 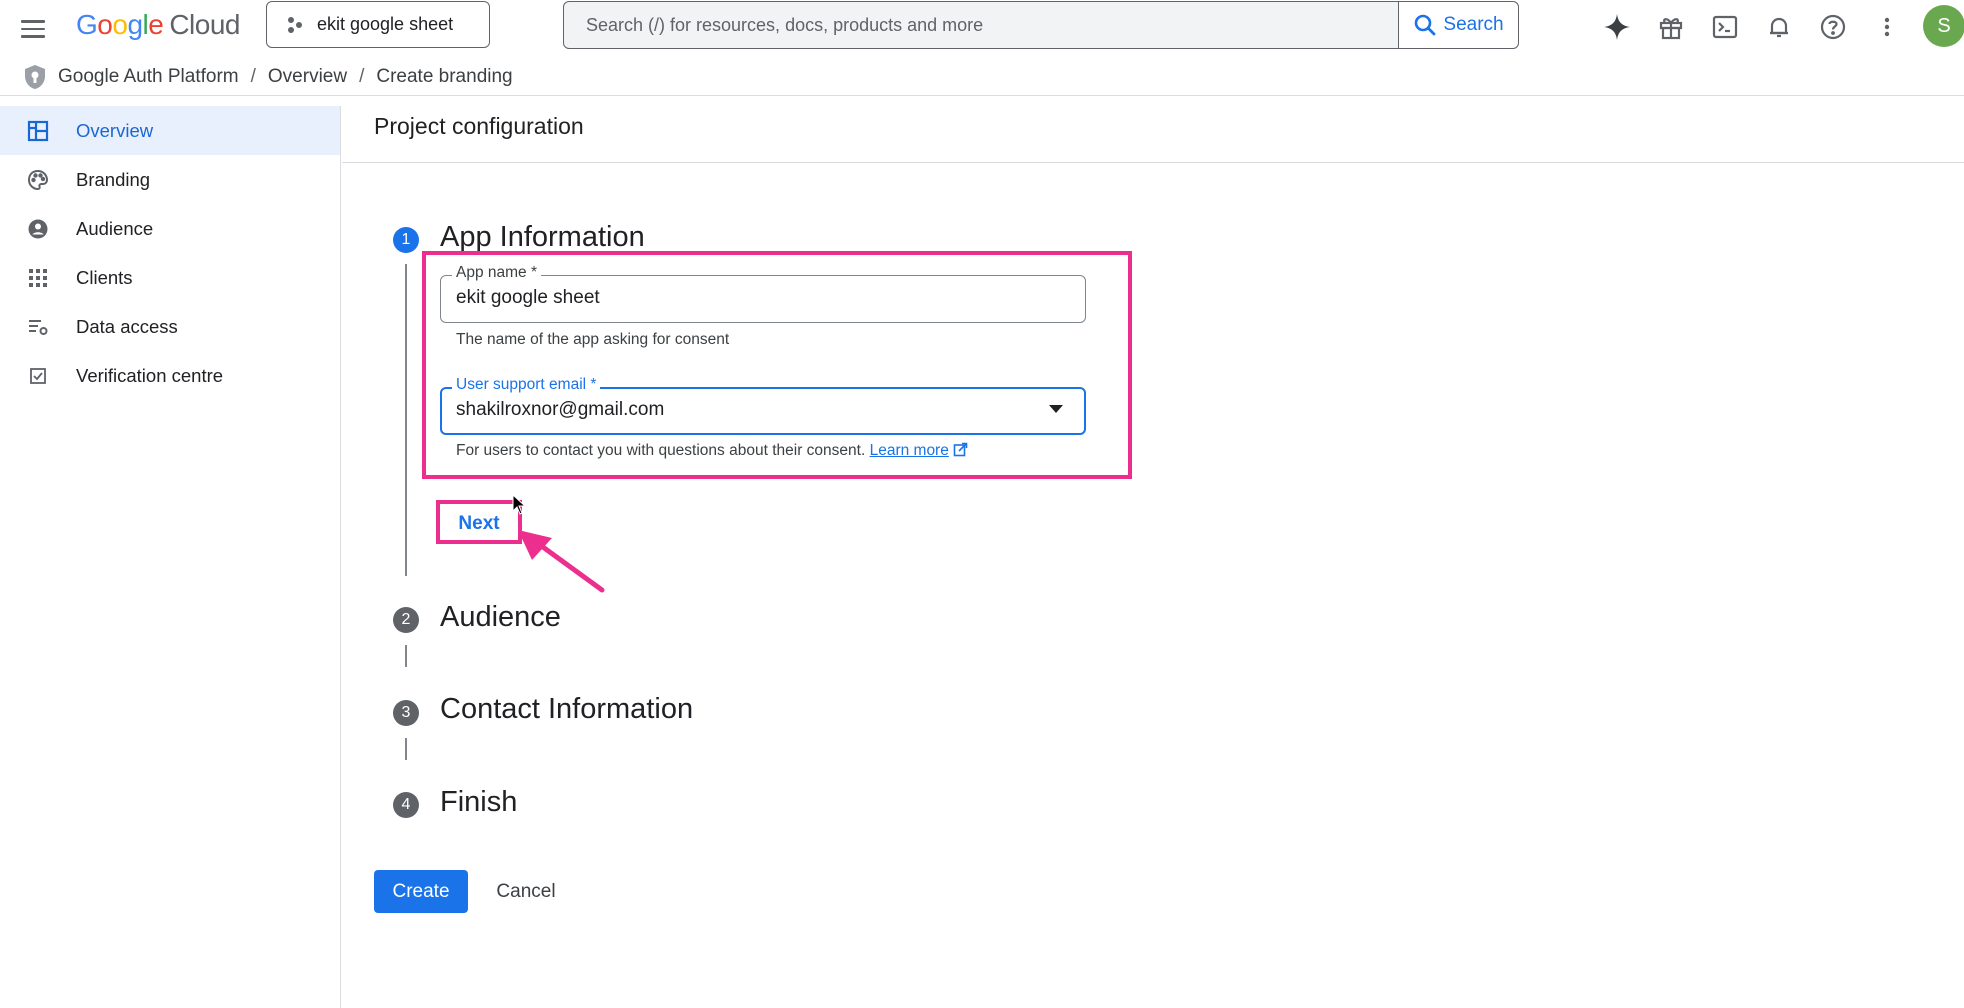 I want to click on breadcrumb-item-auth-platform: Google Auth Platform, so click(x=148, y=77).